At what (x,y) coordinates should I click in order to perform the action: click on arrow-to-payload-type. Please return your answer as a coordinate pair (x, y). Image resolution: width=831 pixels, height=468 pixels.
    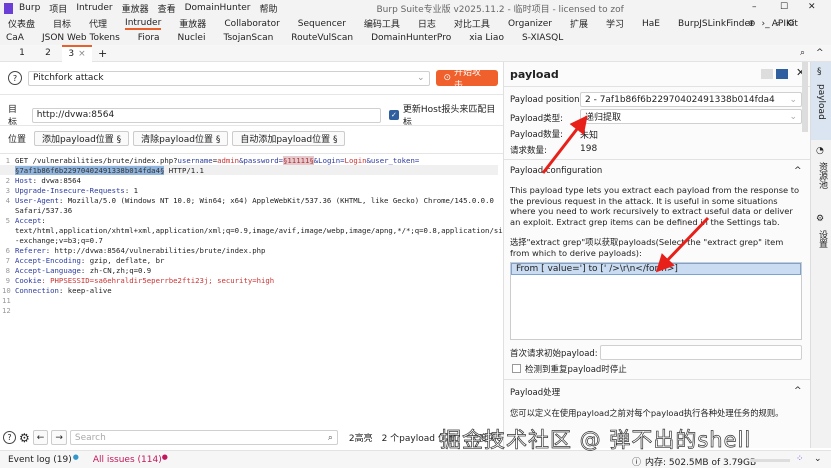
    Looking at the image, I should click on (564, 144).